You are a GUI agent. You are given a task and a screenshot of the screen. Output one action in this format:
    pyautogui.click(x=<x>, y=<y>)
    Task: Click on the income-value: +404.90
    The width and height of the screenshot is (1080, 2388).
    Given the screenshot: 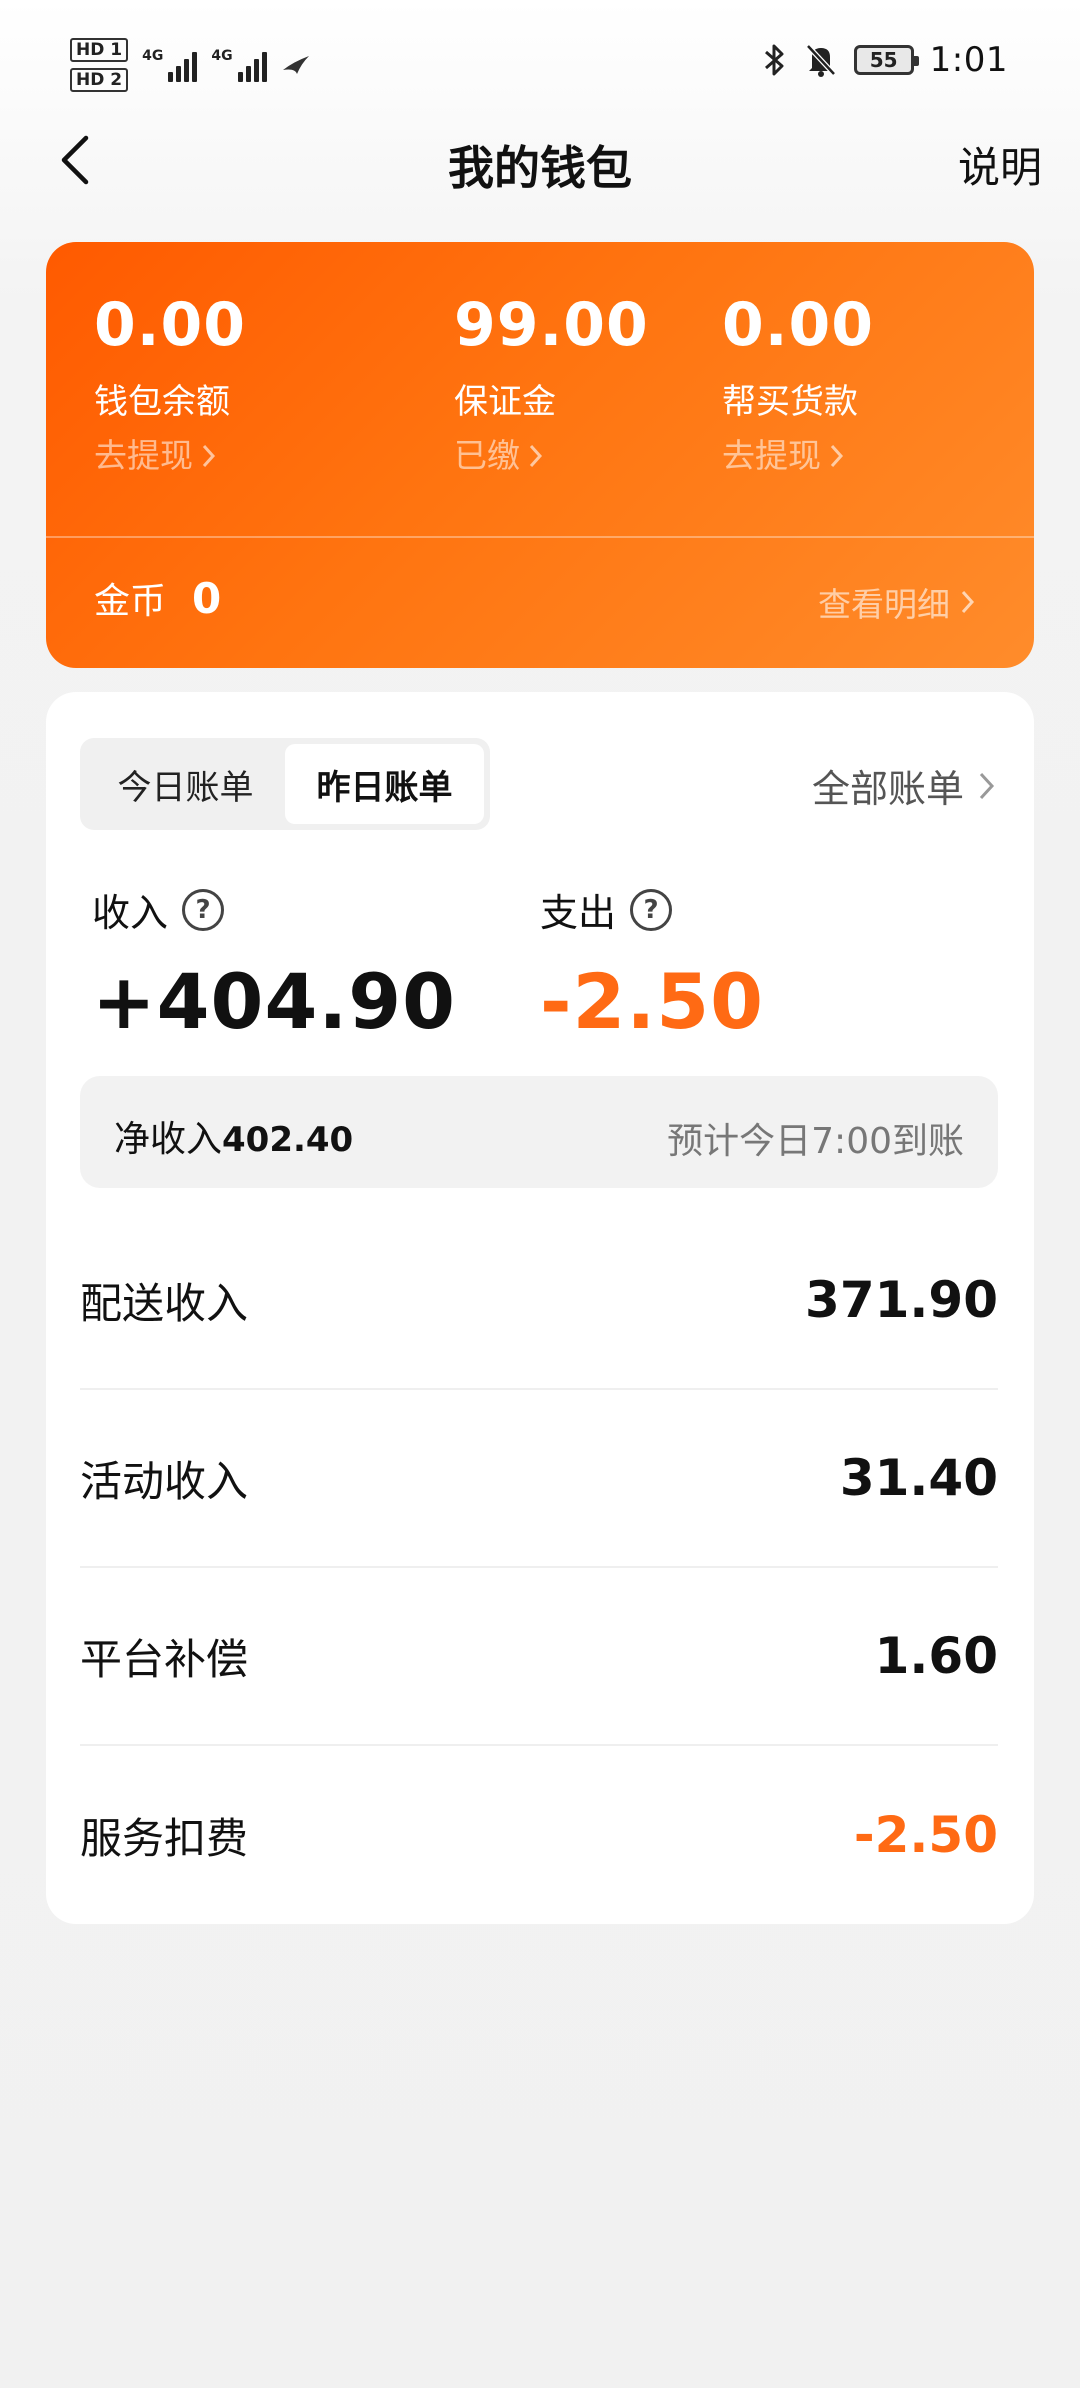 What is the action you would take?
    pyautogui.click(x=274, y=1001)
    